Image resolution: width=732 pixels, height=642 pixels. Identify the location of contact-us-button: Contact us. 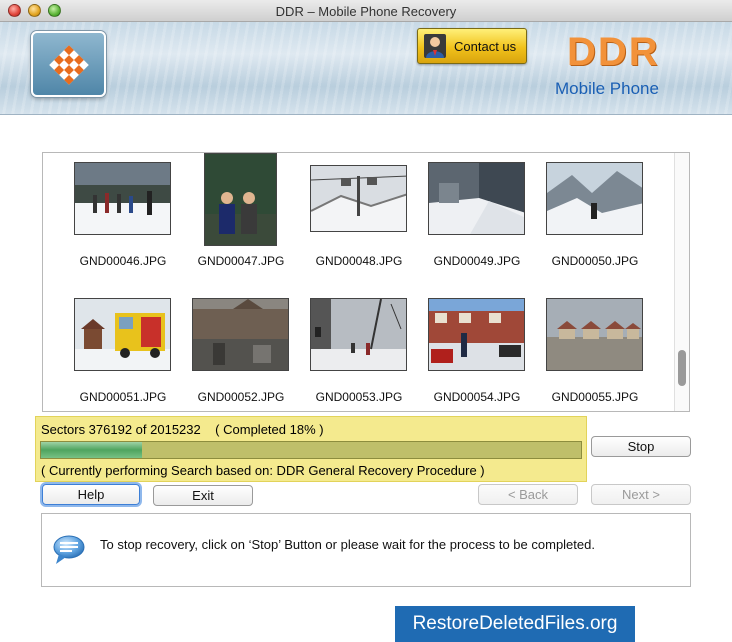
(472, 46).